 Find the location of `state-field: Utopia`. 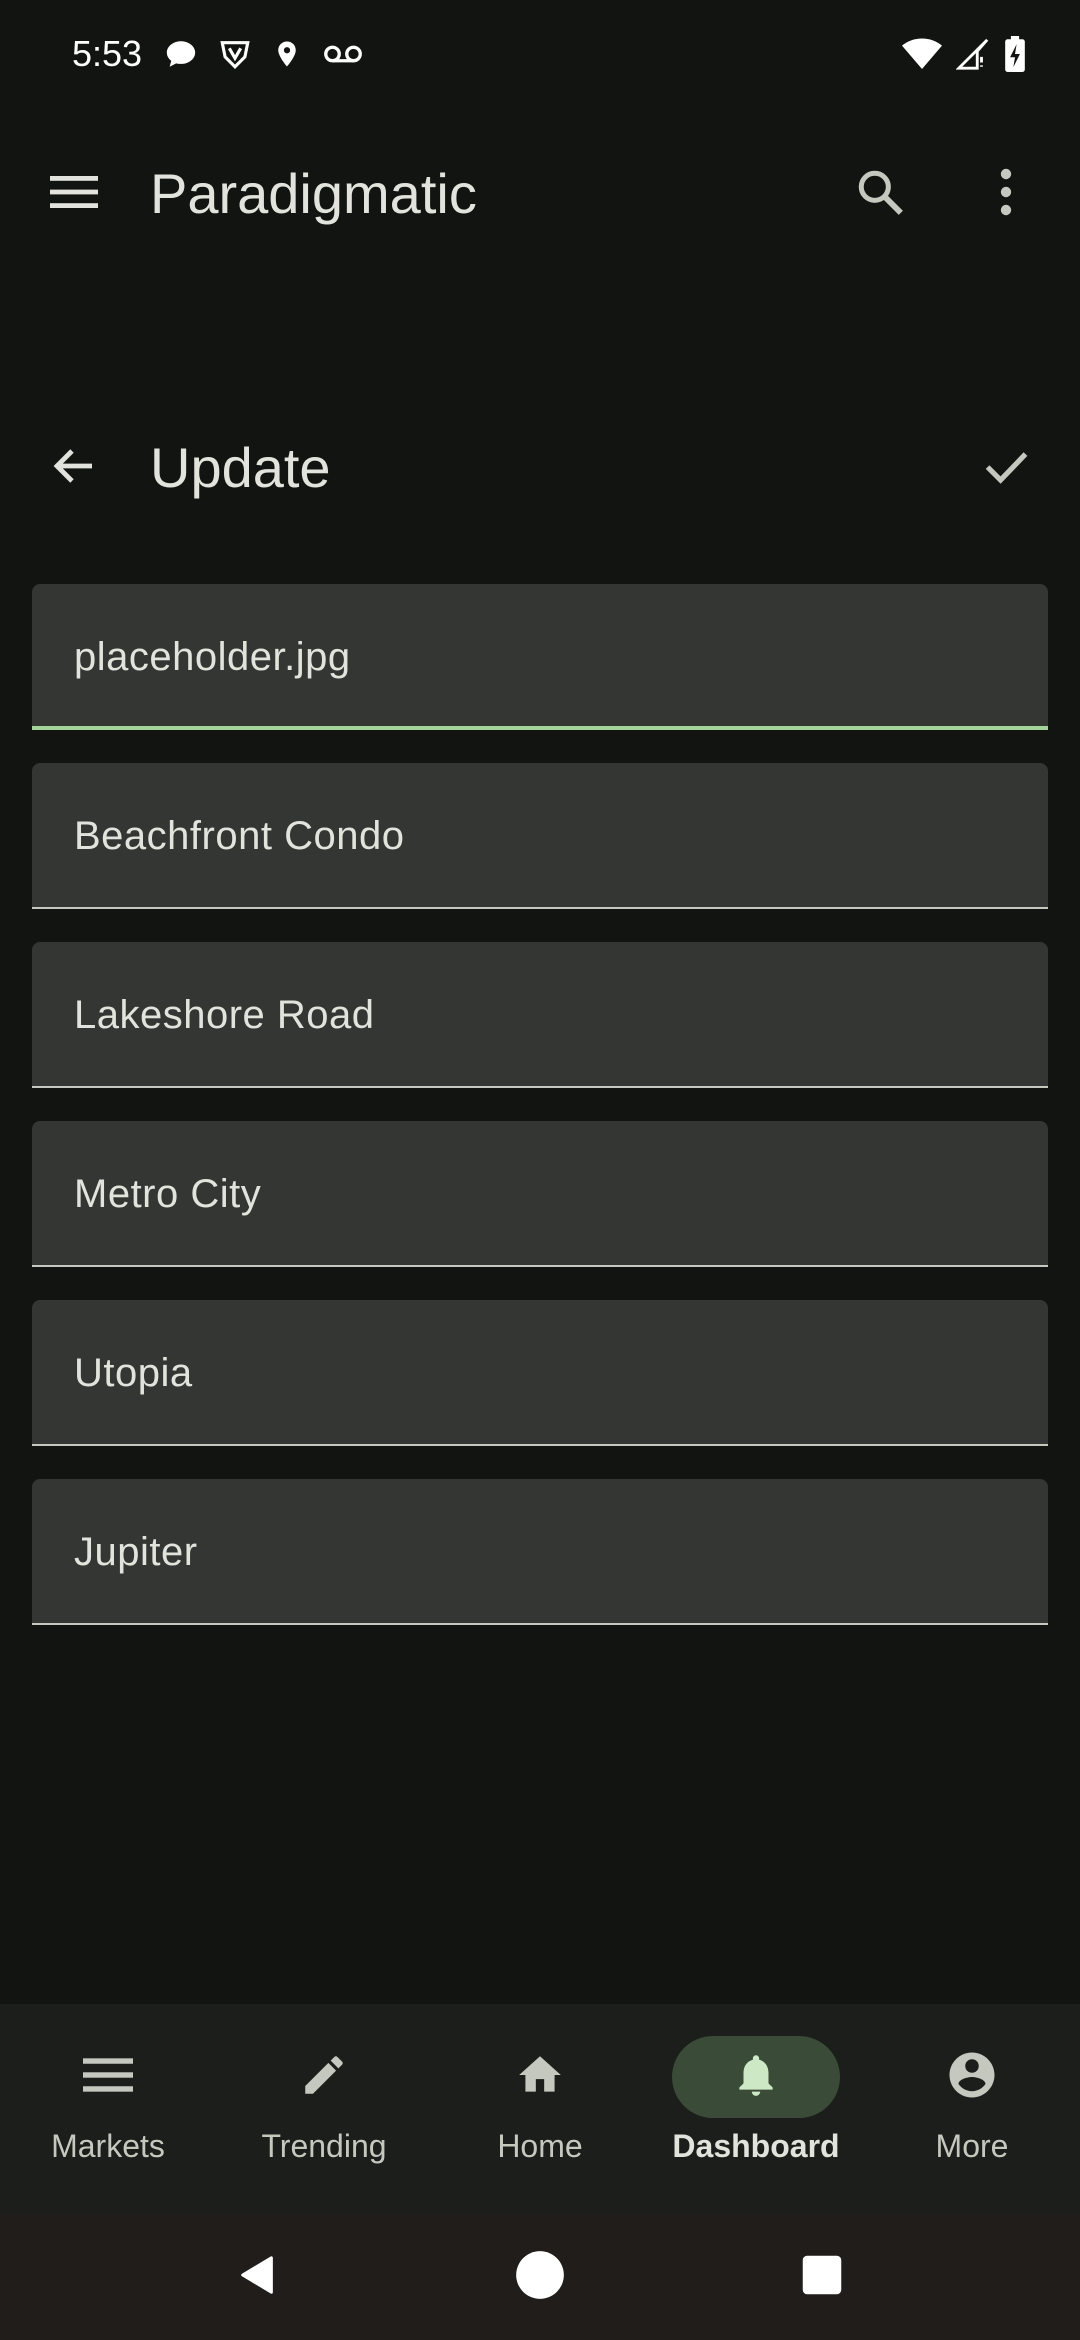

state-field: Utopia is located at coordinates (540, 1373).